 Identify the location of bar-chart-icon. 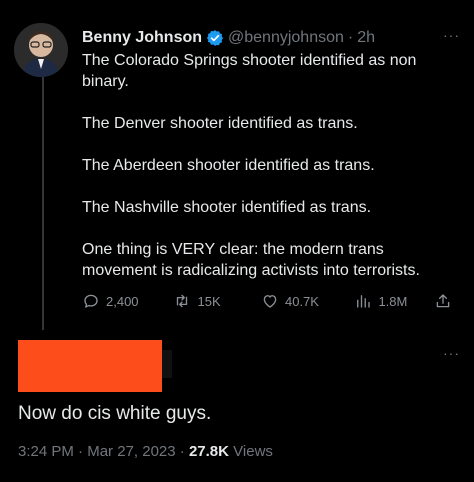
(364, 301).